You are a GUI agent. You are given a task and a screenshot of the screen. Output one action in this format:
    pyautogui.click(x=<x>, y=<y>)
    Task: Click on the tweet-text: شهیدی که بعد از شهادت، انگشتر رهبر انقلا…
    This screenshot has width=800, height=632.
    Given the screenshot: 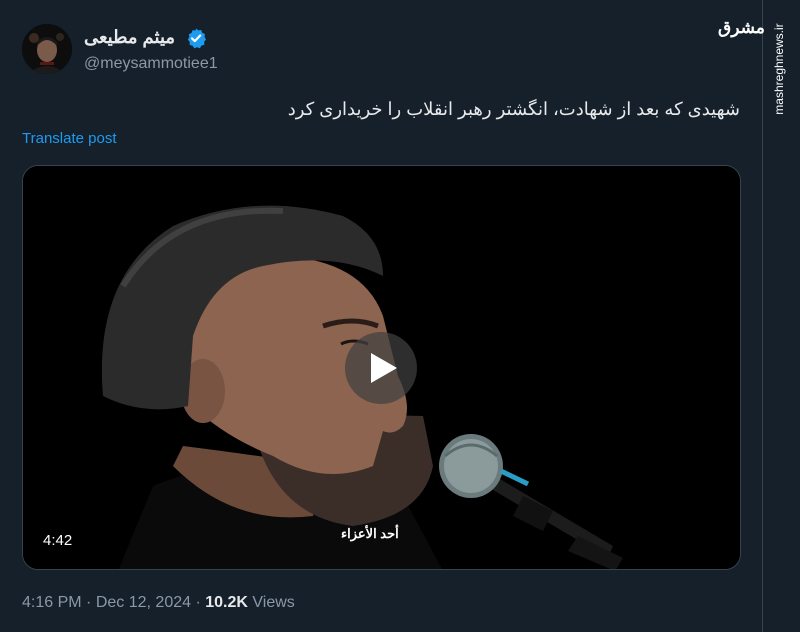 What is the action you would take?
    pyautogui.click(x=513, y=109)
    